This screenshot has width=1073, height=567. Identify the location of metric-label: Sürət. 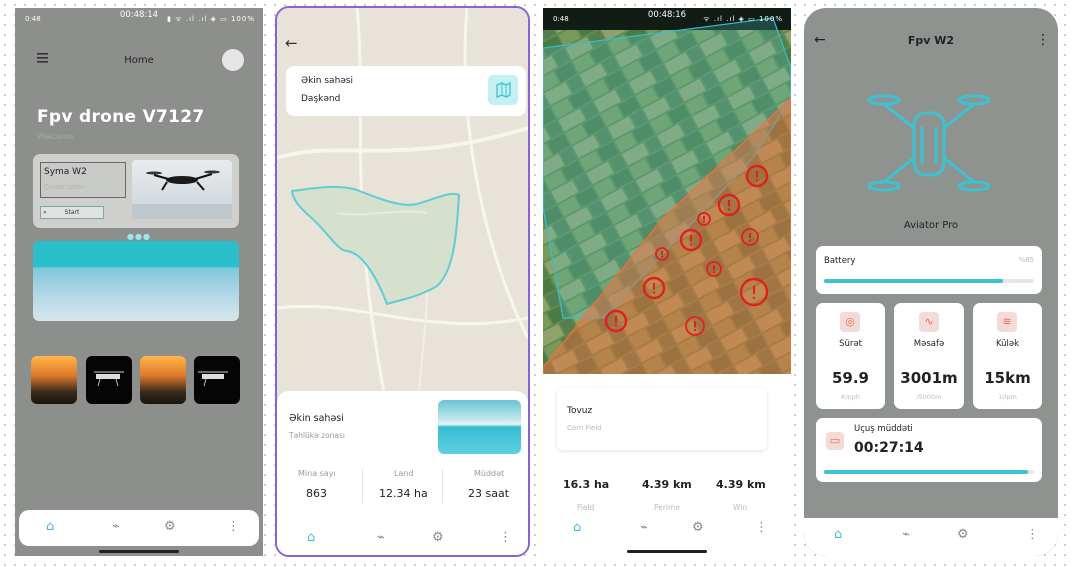
(850, 344).